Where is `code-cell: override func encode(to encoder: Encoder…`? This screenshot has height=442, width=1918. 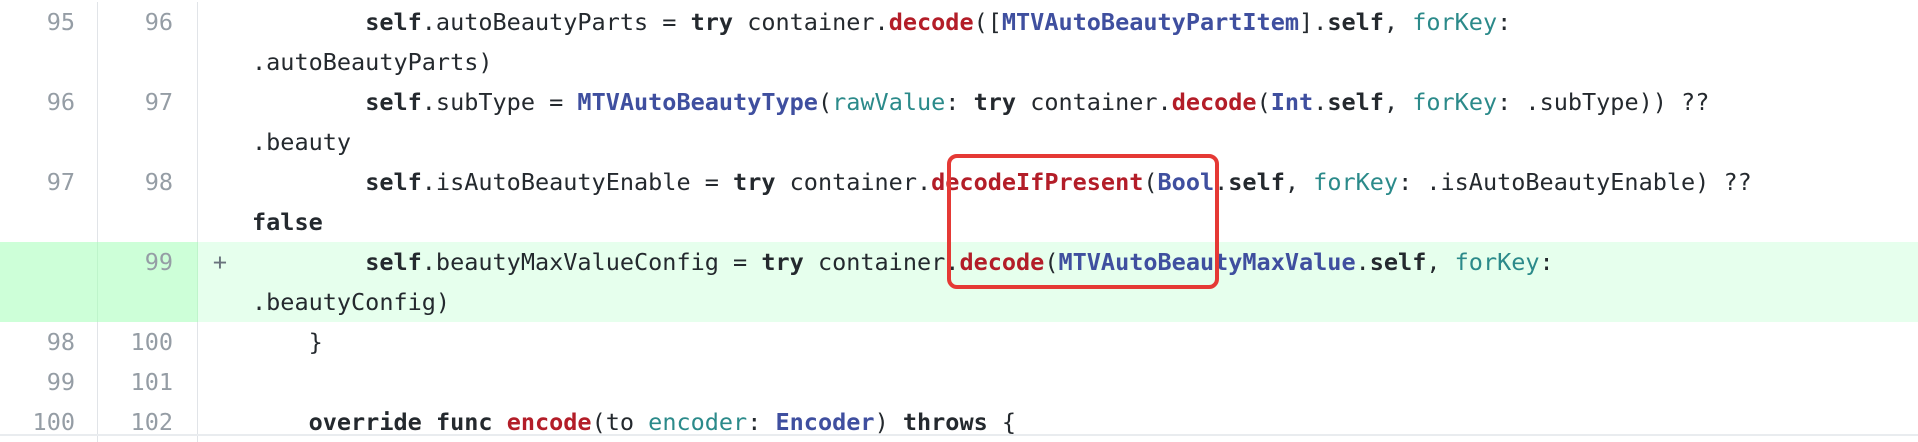 code-cell: override func encode(to encoder: Encoder… is located at coordinates (1085, 422).